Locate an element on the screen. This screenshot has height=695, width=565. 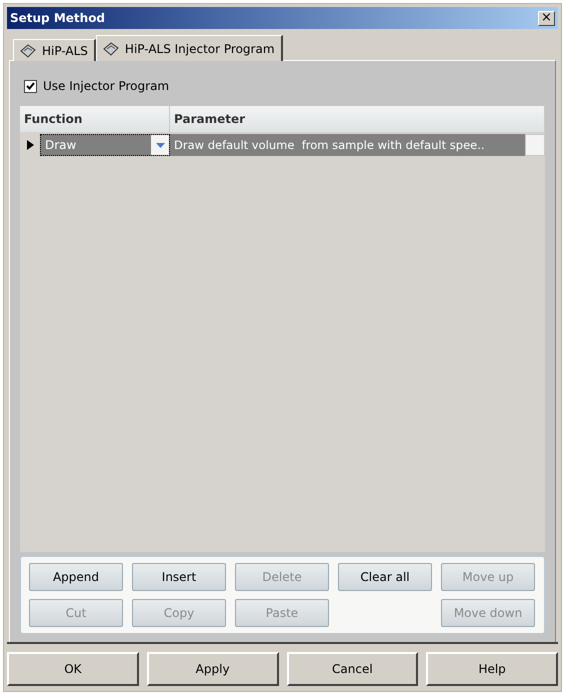
check-icon is located at coordinates (30, 86).